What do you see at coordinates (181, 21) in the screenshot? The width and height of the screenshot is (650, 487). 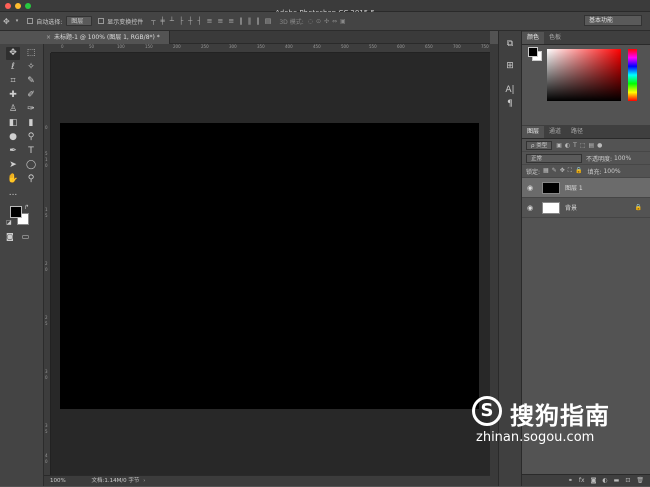 I see `align-left-icon: ├` at bounding box center [181, 21].